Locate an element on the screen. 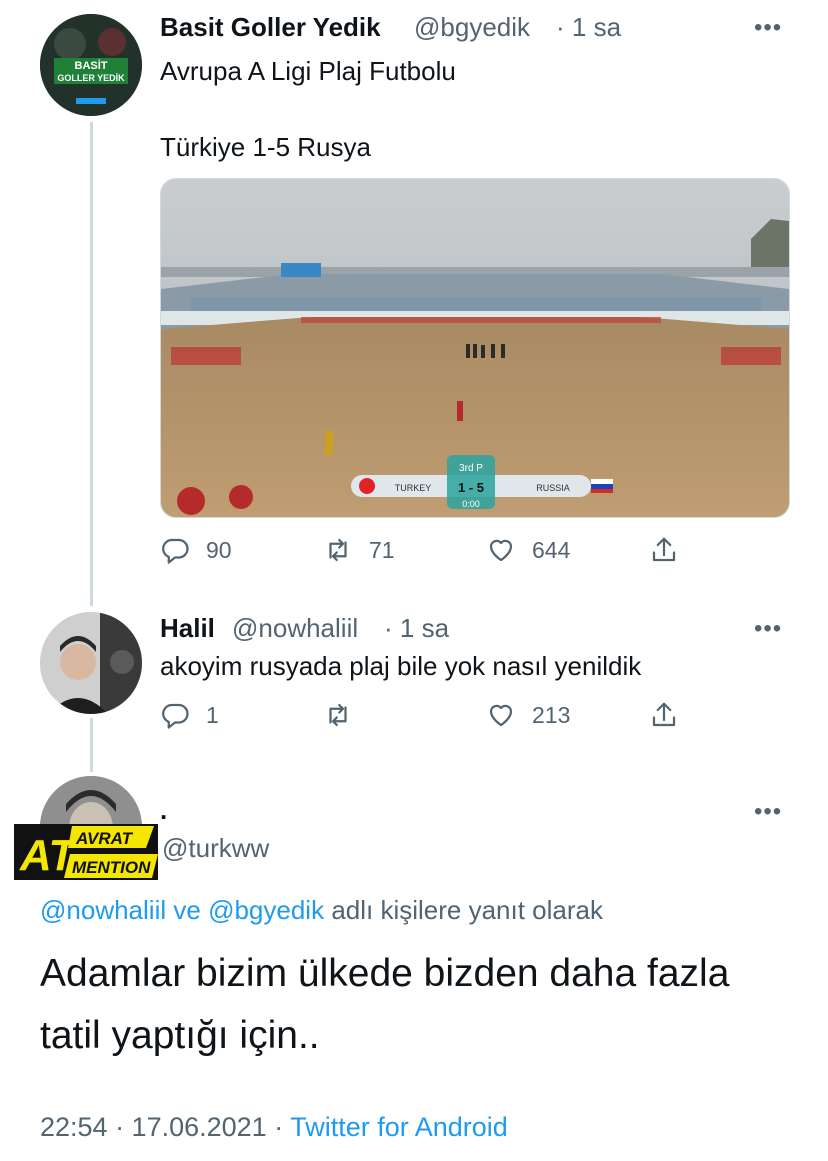 Image resolution: width=828 pixels, height=1161 pixels. avatar-photo is located at coordinates (91, 663).